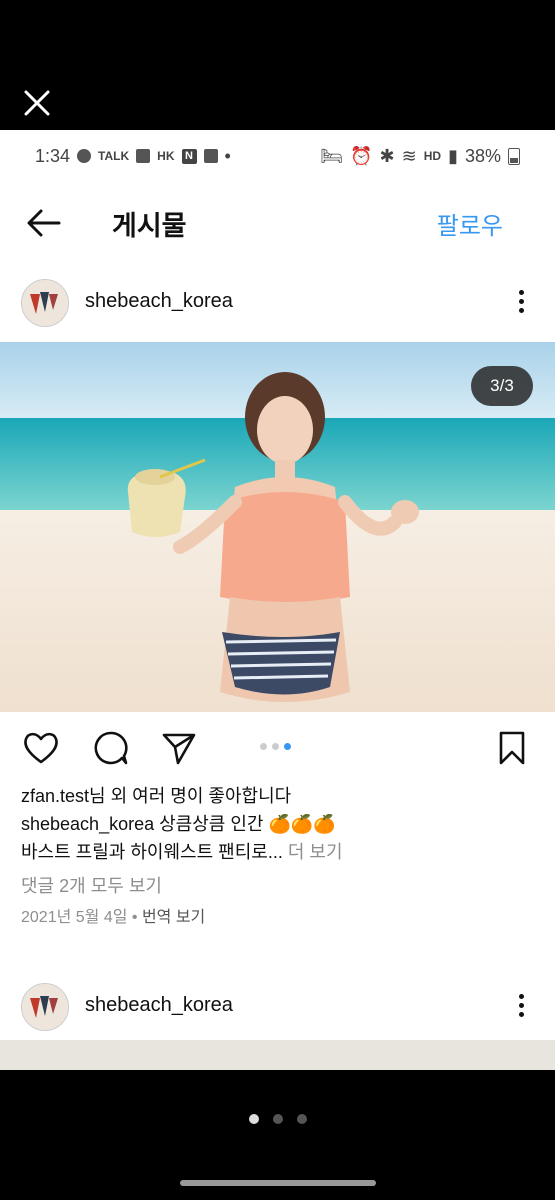  Describe the element at coordinates (114, 156) in the screenshot. I see `talk-badge: TALK` at that location.